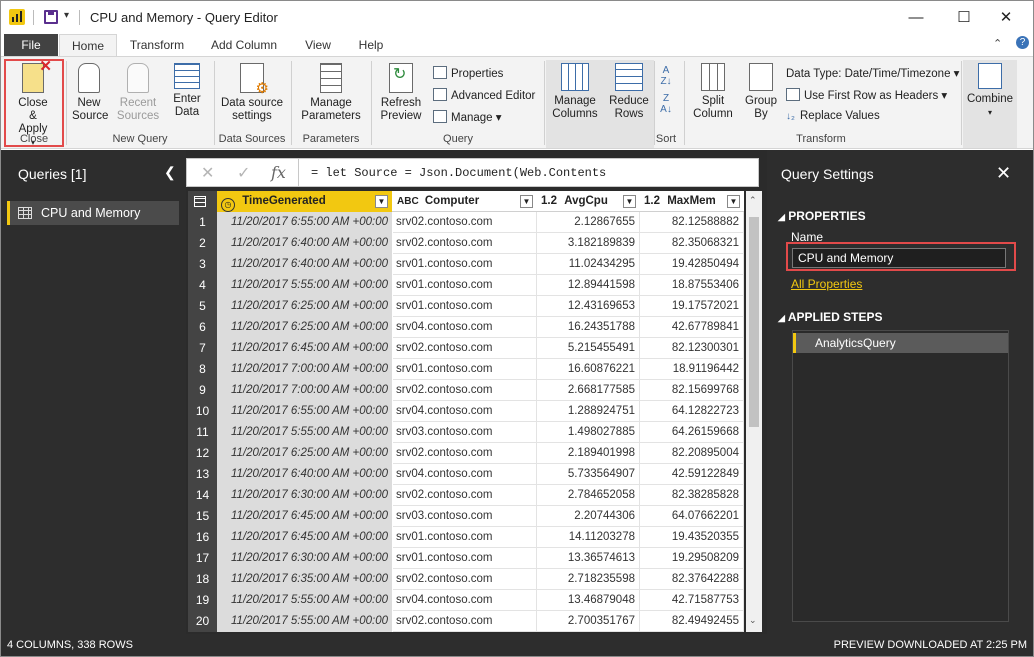  I want to click on close-button: ✕, so click(1006, 18).